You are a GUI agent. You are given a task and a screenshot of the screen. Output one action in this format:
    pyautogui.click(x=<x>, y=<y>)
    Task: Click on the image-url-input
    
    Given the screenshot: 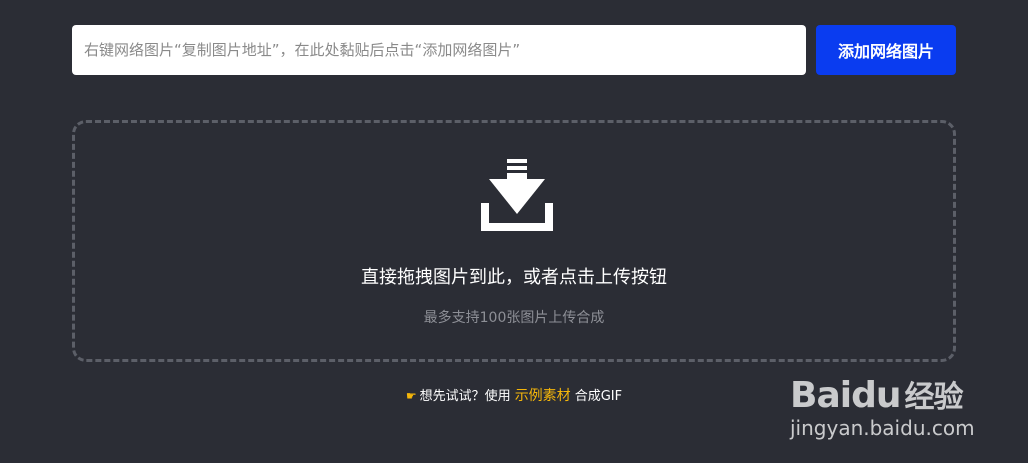 What is the action you would take?
    pyautogui.click(x=439, y=50)
    